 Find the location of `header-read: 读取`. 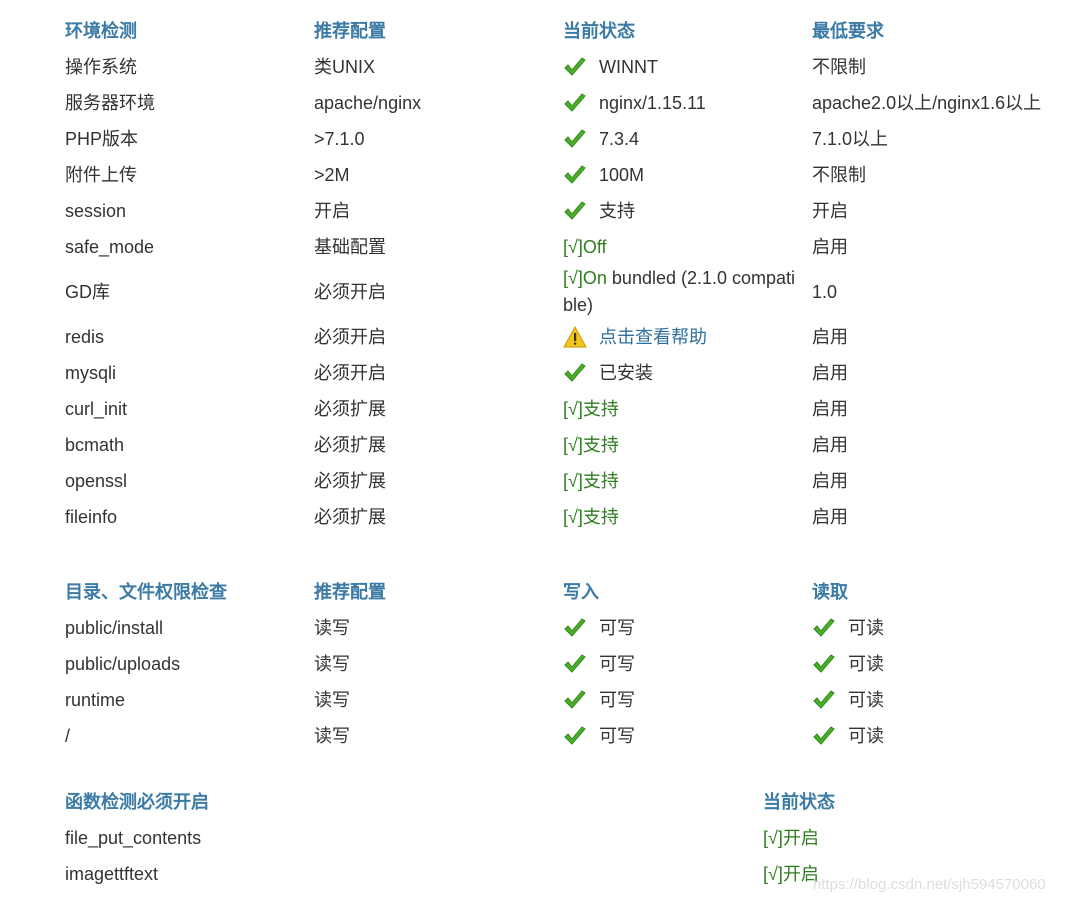

header-read: 读取 is located at coordinates (830, 592).